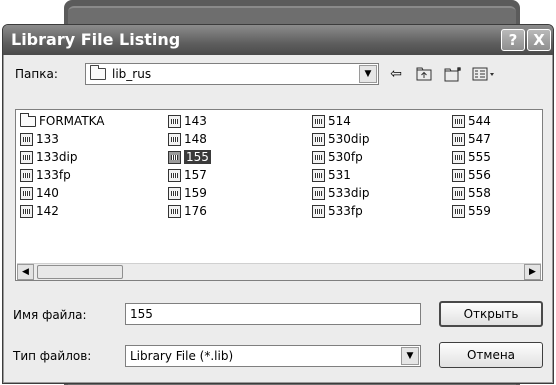 Image resolution: width=556 pixels, height=385 pixels. What do you see at coordinates (195, 211) in the screenshot?
I see `file-name: 176` at bounding box center [195, 211].